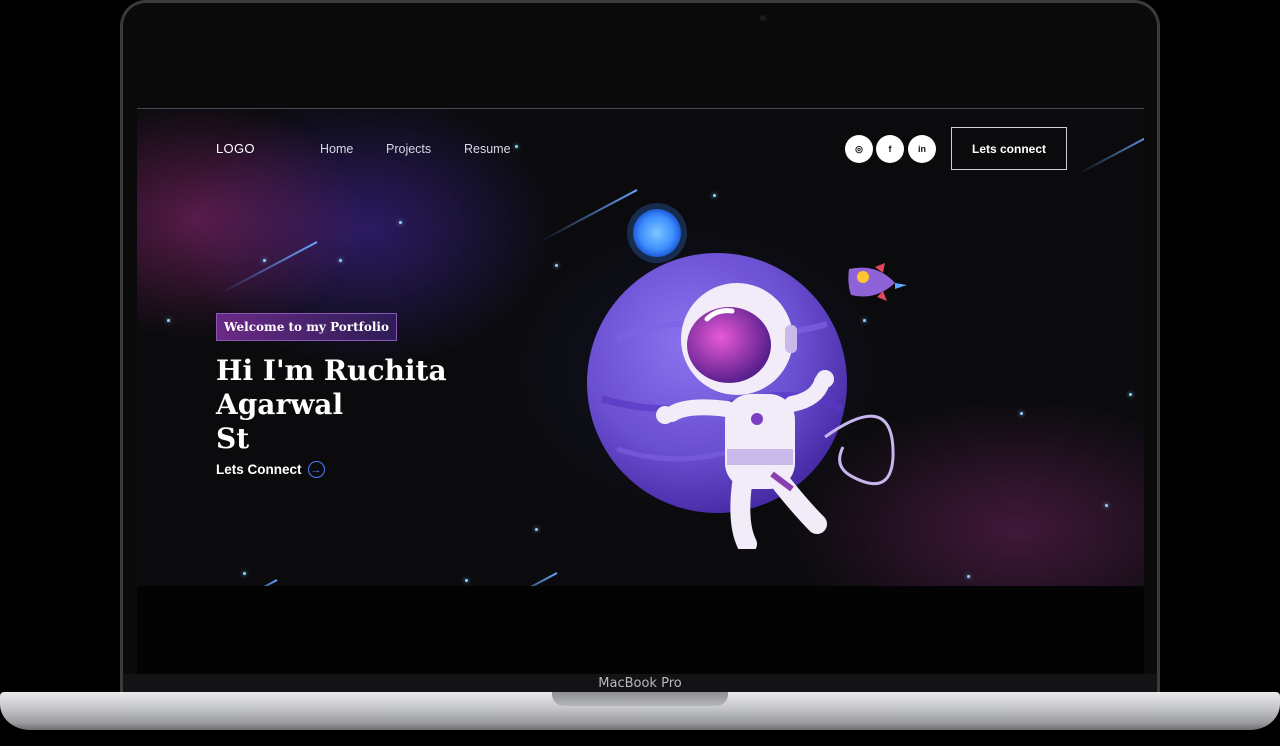 The width and height of the screenshot is (1280, 746). Describe the element at coordinates (763, 18) in the screenshot. I see `camera-icon` at that location.